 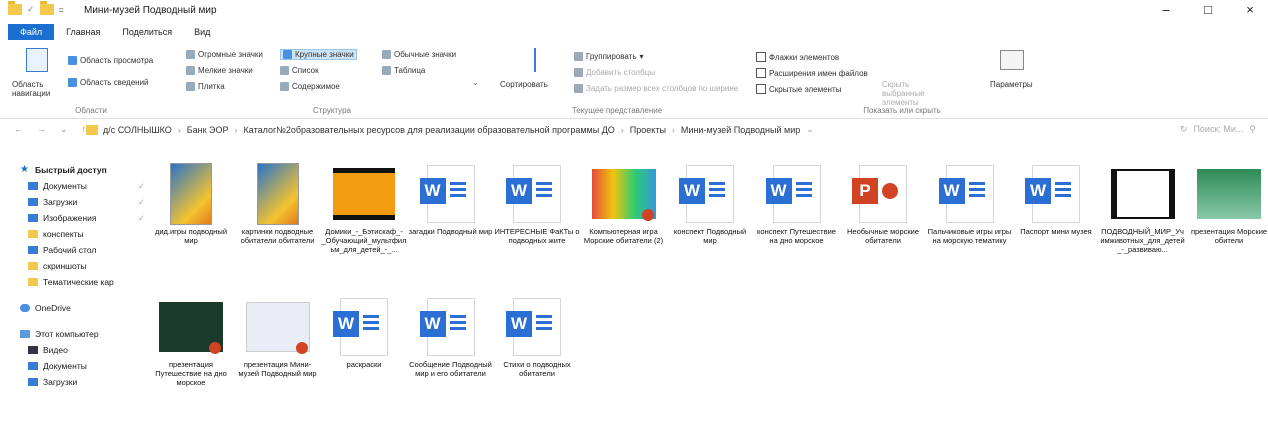 What do you see at coordinates (71, 170) in the screenshot?
I see `sidebar-item-label: Быстрый доступ` at bounding box center [71, 170].